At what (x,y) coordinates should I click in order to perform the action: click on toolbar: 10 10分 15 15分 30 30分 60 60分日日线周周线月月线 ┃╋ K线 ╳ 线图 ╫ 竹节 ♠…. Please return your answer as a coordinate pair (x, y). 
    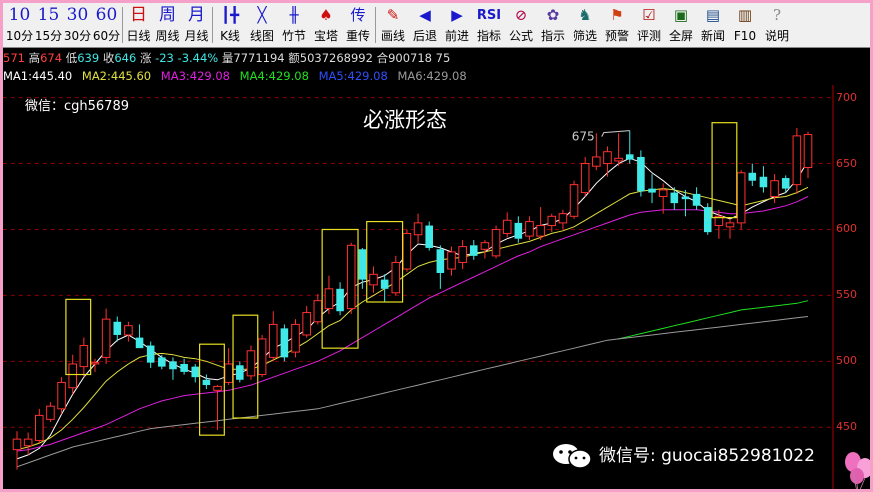
    Looking at the image, I should click on (436, 25).